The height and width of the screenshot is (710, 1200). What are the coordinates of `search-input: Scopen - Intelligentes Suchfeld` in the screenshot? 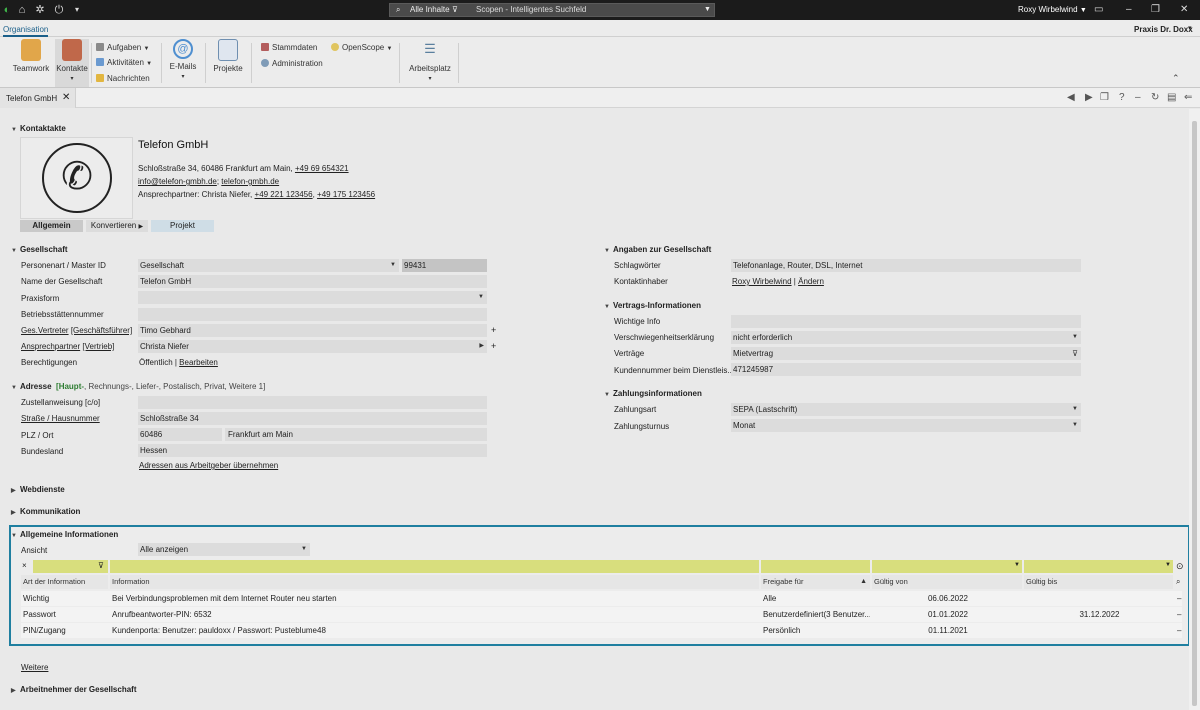 It's located at (531, 10).